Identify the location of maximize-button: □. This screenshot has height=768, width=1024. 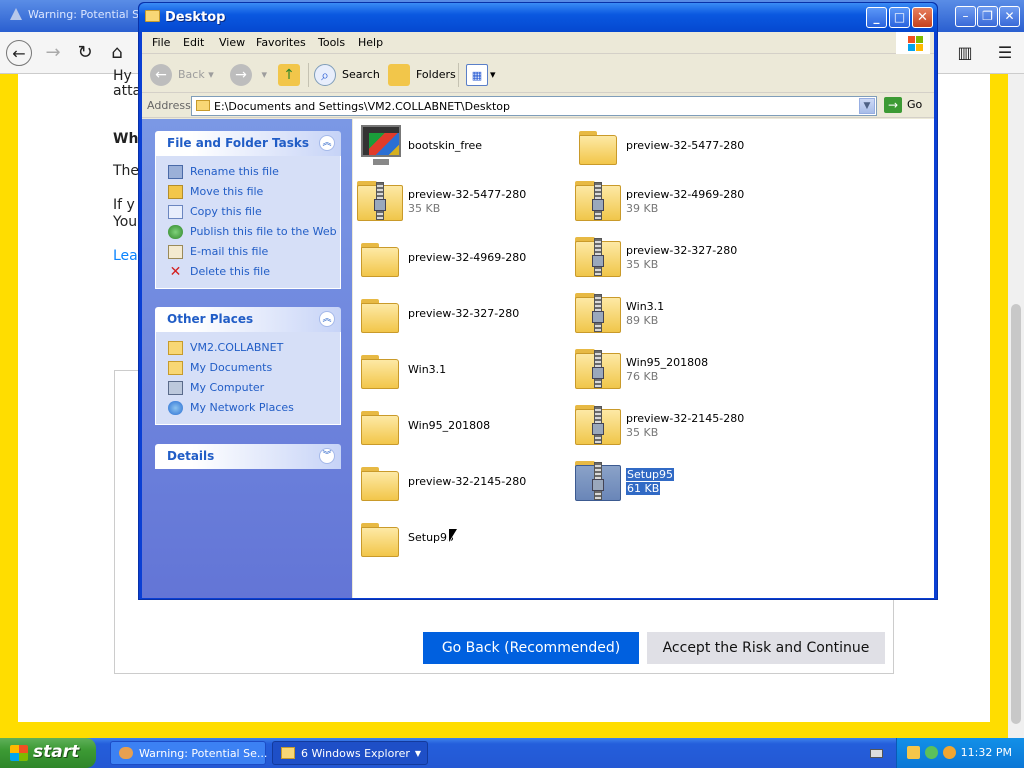
(899, 17).